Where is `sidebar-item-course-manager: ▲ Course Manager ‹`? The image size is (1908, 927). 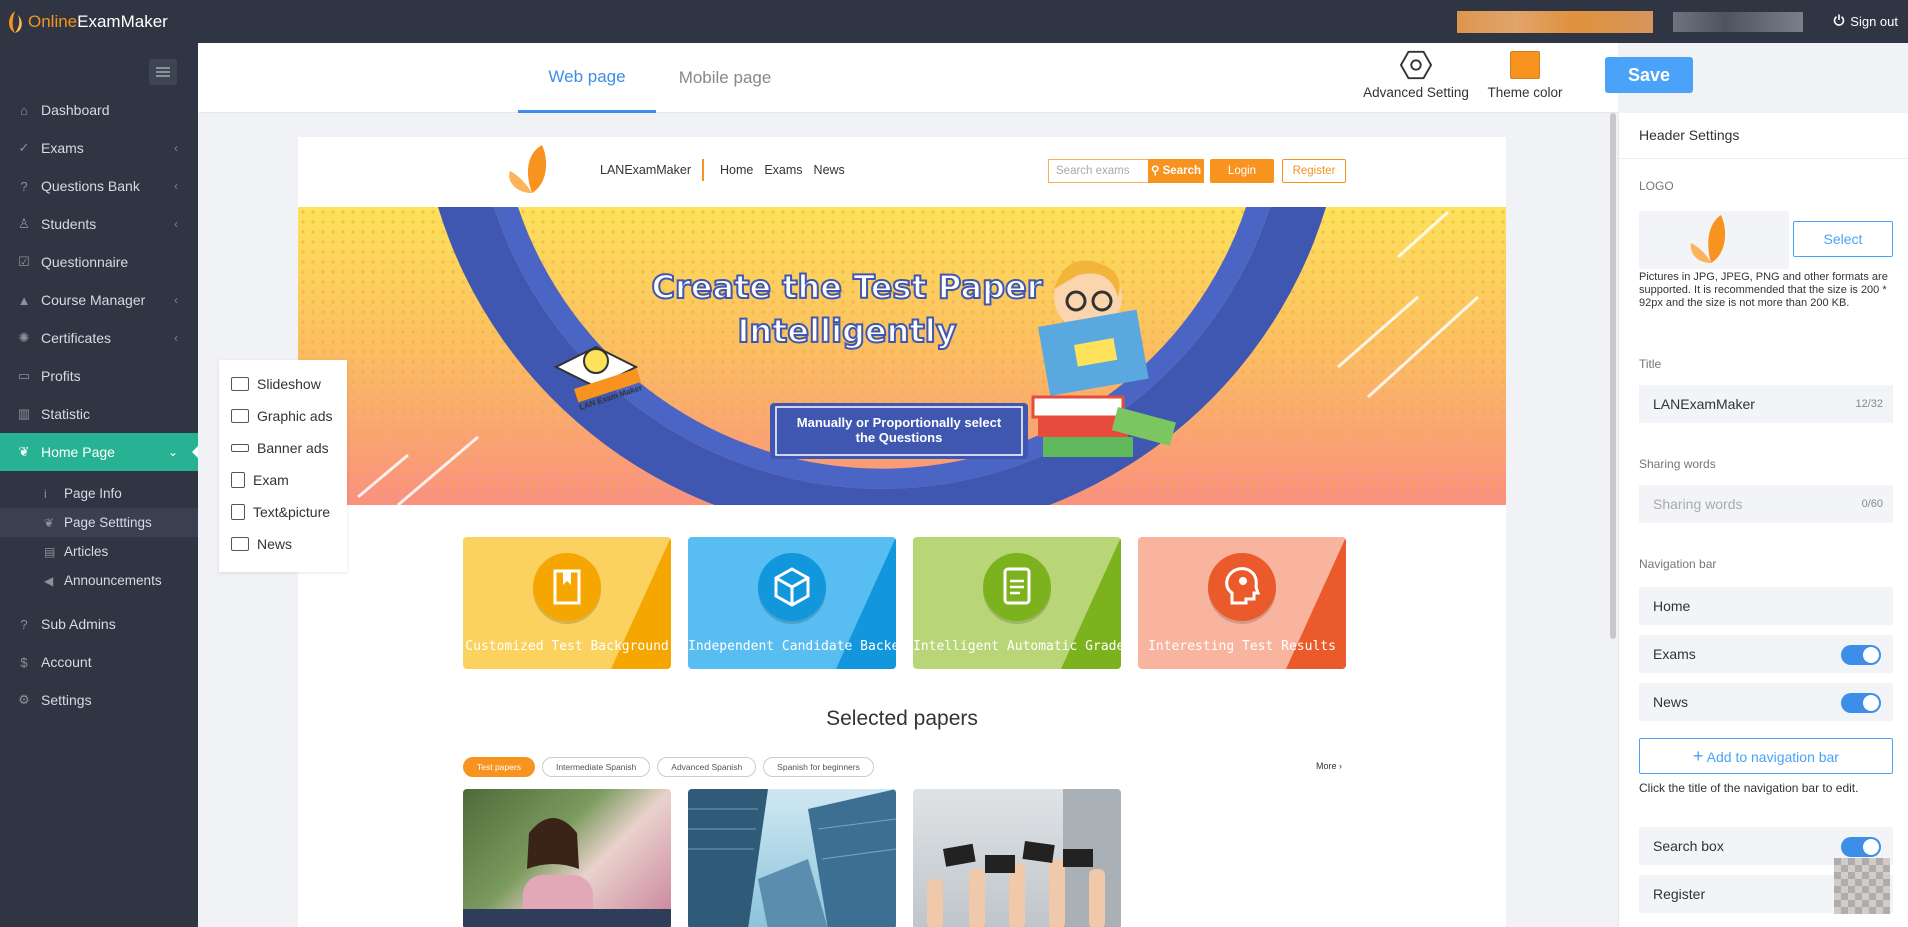
sidebar-item-course-manager: ▲ Course Manager ‹ is located at coordinates (99, 300).